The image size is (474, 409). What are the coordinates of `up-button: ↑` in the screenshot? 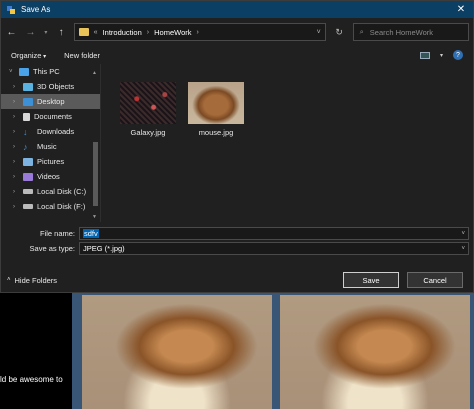 It's located at (61, 32).